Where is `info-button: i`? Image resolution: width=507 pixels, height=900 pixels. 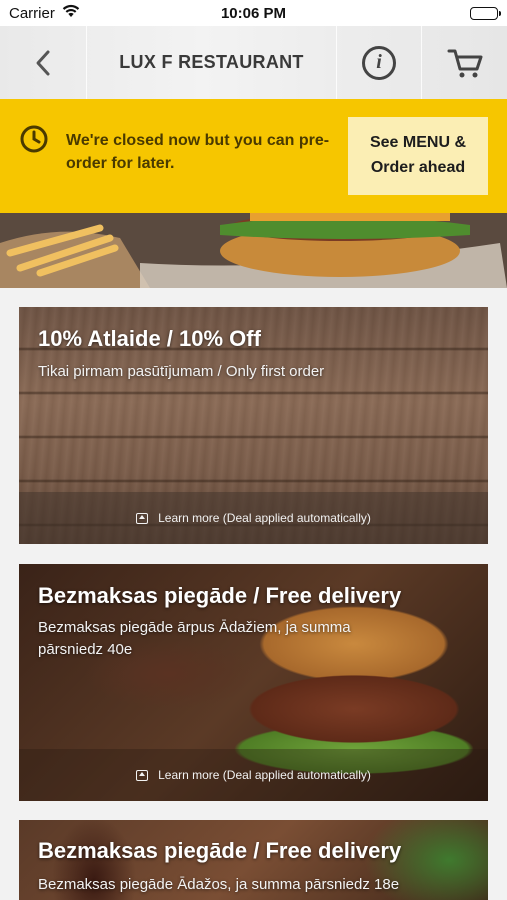
info-button: i is located at coordinates (379, 62).